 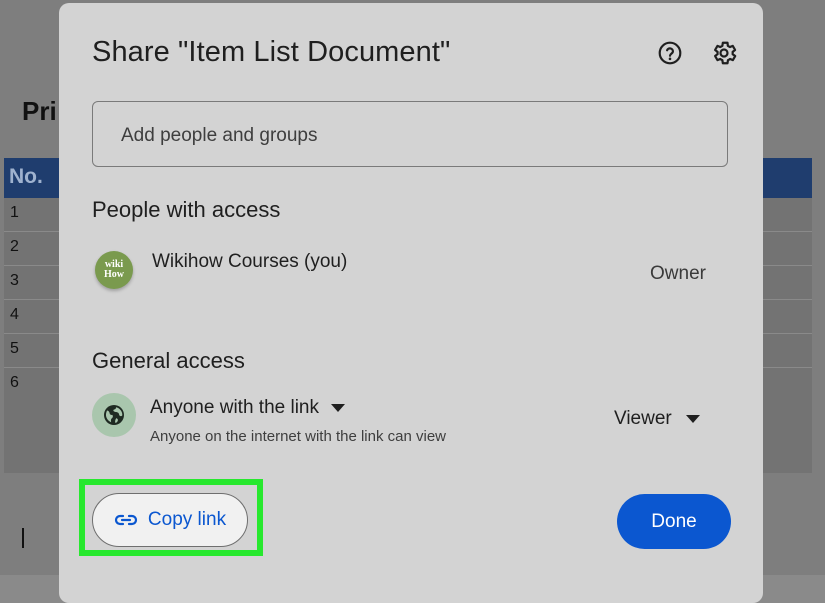 I want to click on help-button, so click(x=670, y=53).